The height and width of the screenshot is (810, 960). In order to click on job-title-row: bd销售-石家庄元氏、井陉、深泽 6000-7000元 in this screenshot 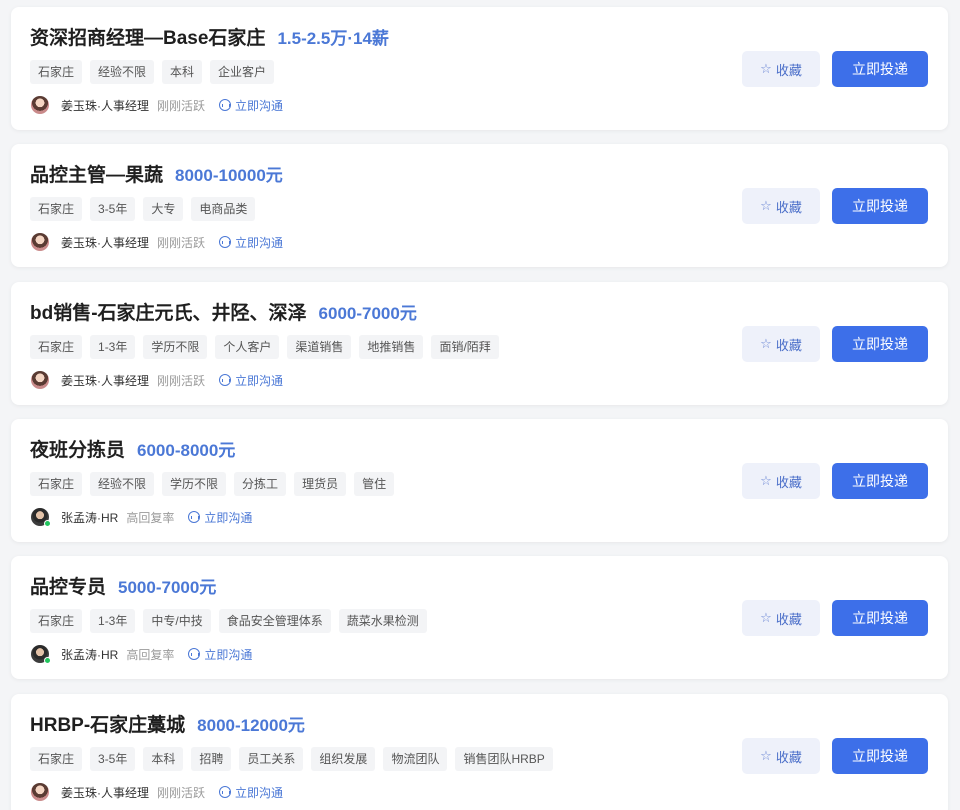, I will do `click(223, 311)`.